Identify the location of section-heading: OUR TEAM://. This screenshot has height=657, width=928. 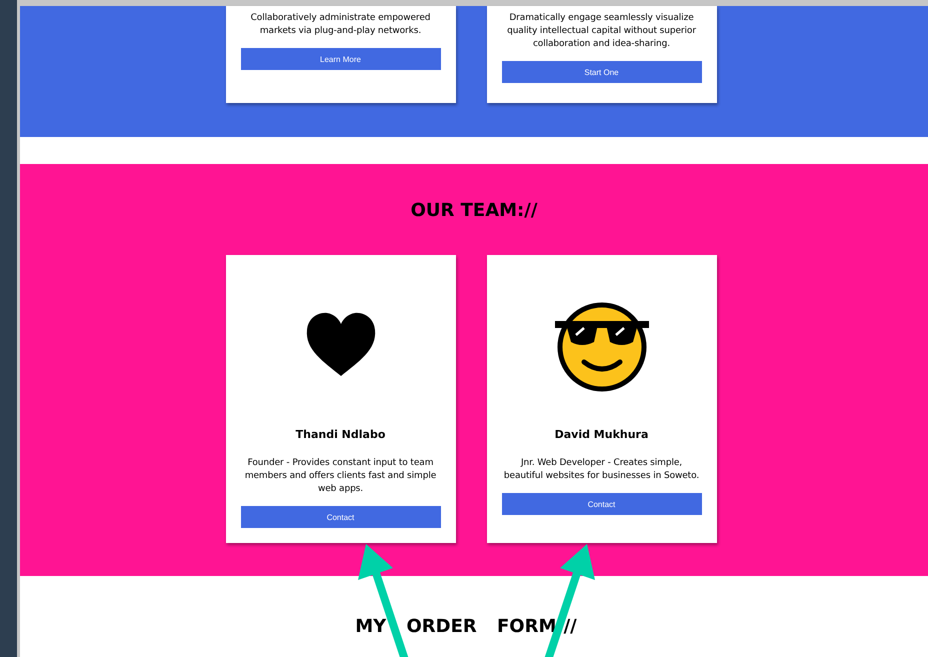
(474, 211).